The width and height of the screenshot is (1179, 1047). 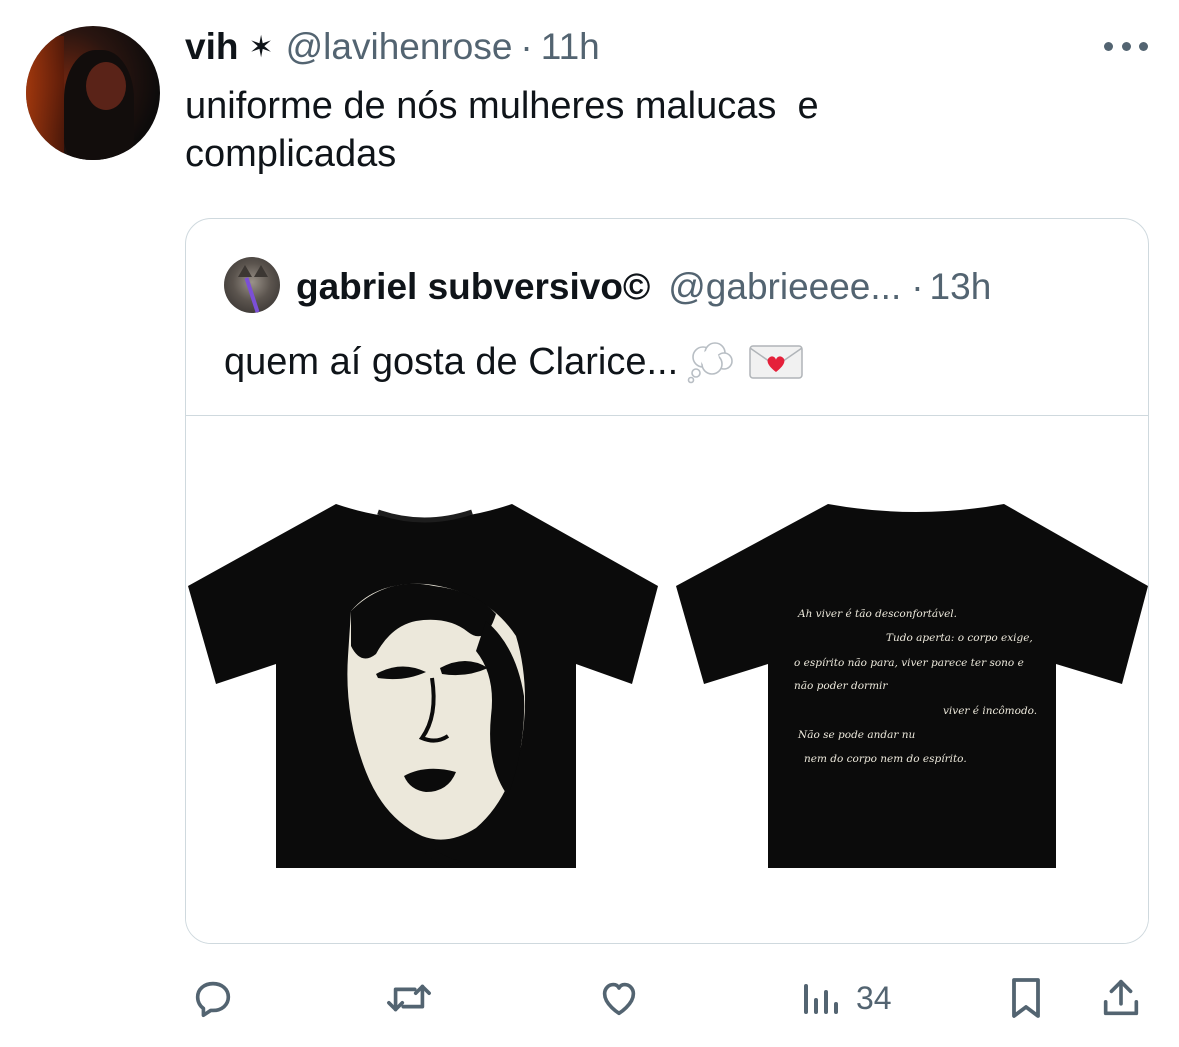 What do you see at coordinates (291, 154) in the screenshot?
I see `tweet-text-line: complicadas` at bounding box center [291, 154].